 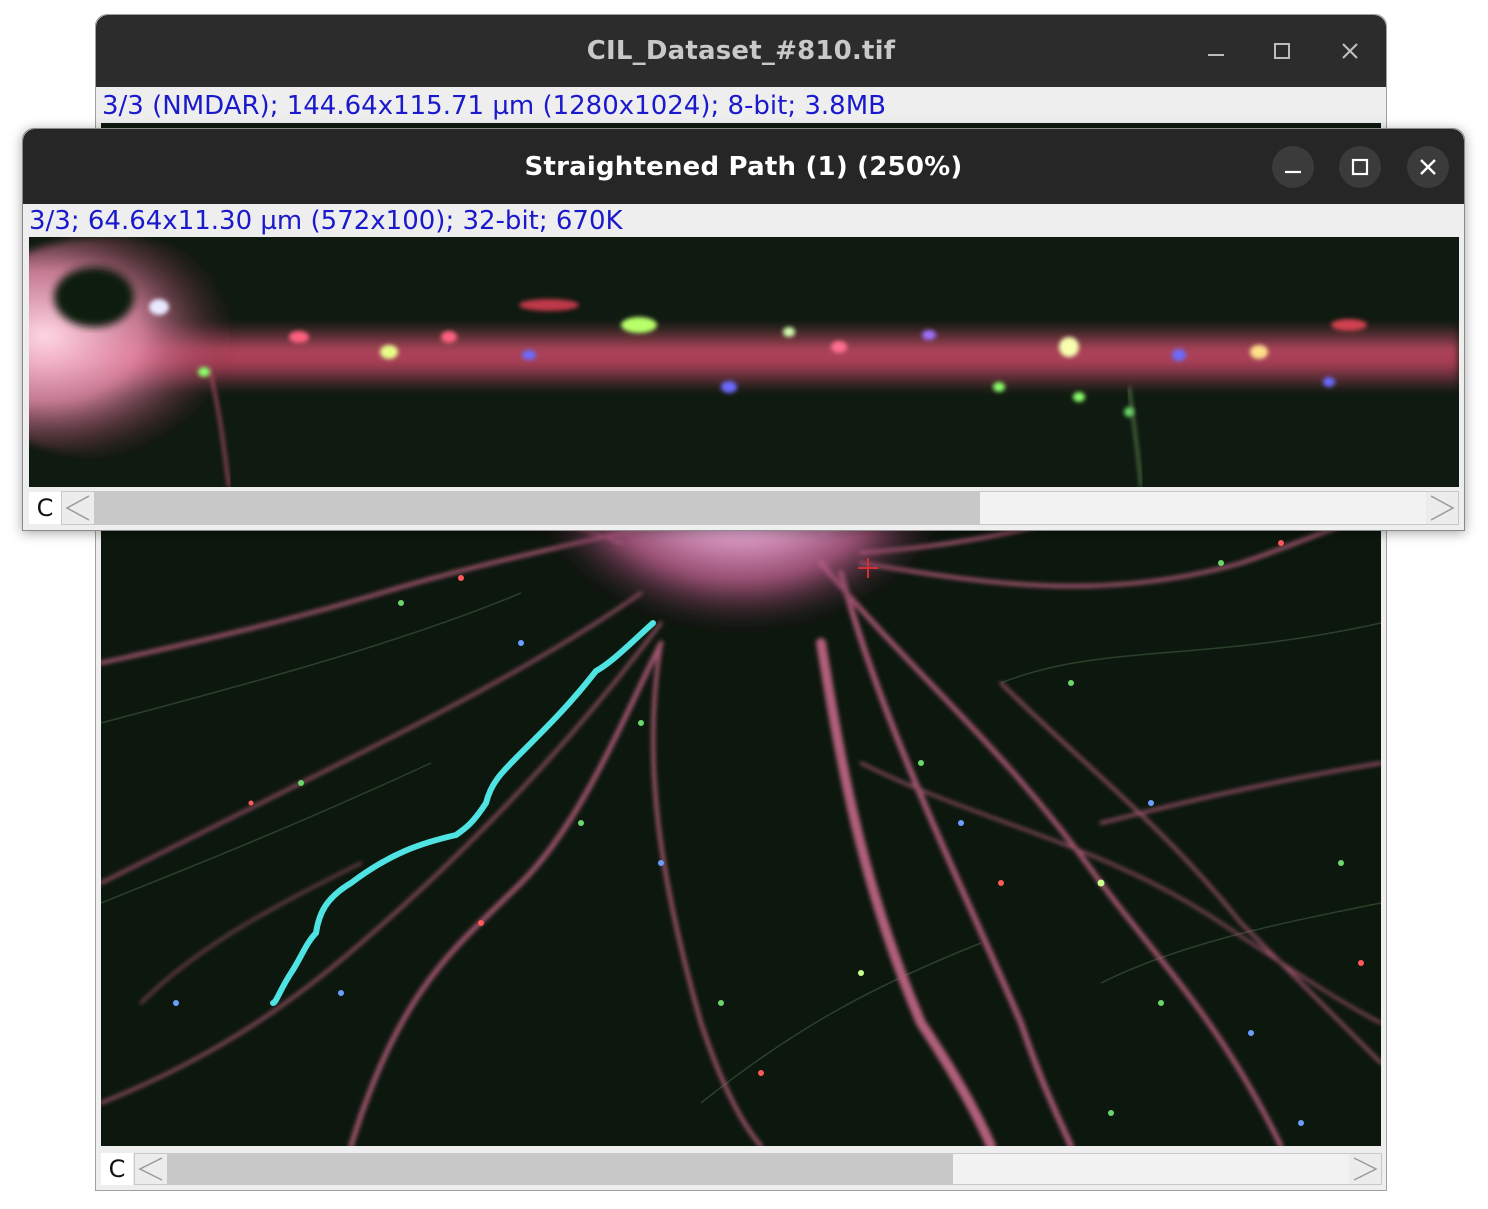 I want to click on title-bar: CIL_Dataset_#810.tif, so click(x=741, y=51).